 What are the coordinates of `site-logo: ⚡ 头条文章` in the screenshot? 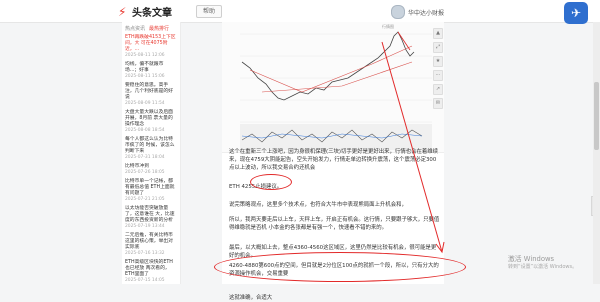 It's located at (145, 12).